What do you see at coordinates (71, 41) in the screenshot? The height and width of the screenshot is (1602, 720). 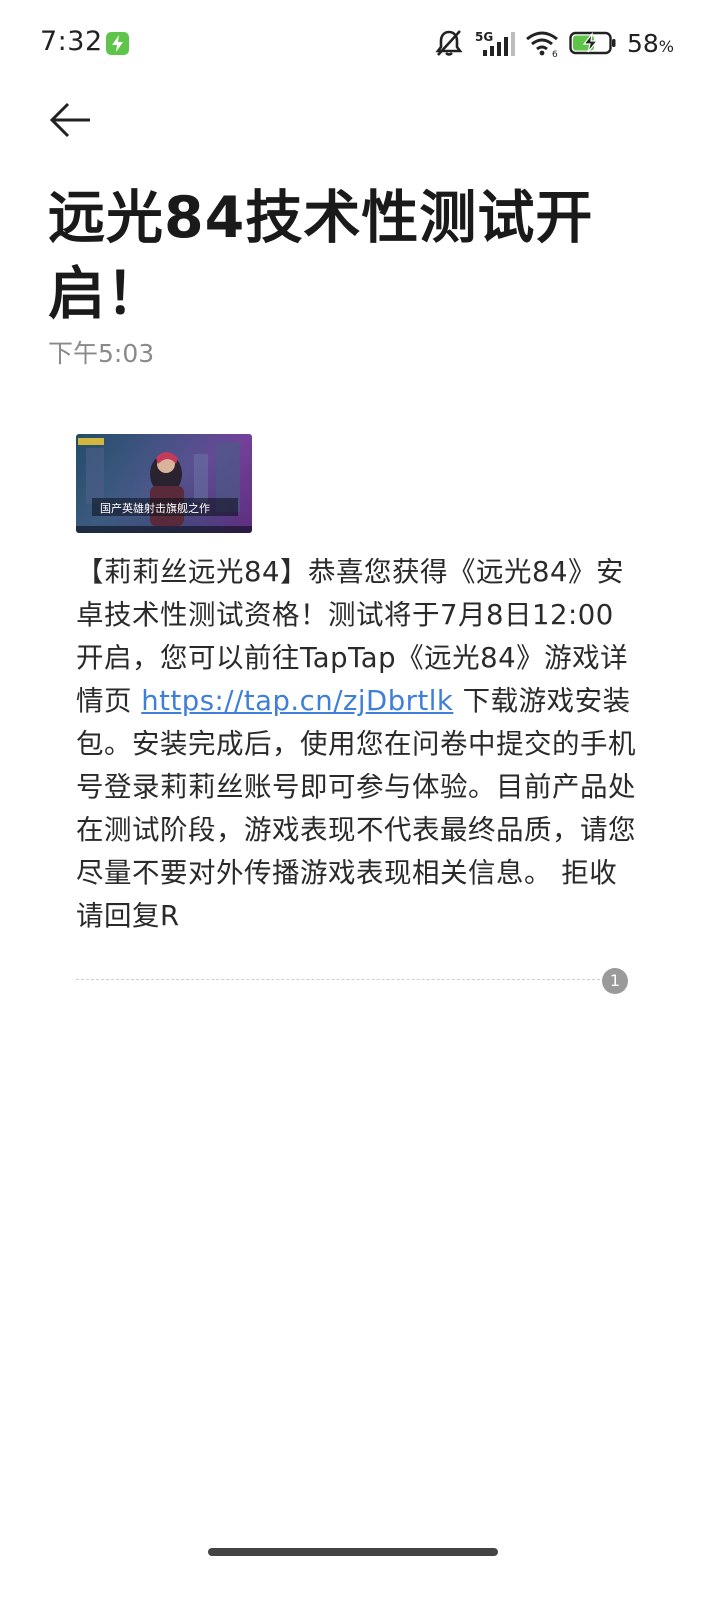 I see `status-time: 7:32` at bounding box center [71, 41].